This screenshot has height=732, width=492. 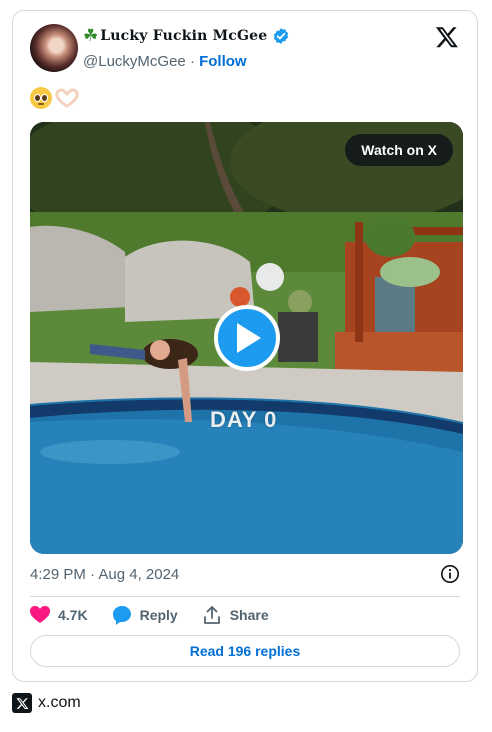 I want to click on holding-back-tears-emoji-icon, so click(x=41, y=98).